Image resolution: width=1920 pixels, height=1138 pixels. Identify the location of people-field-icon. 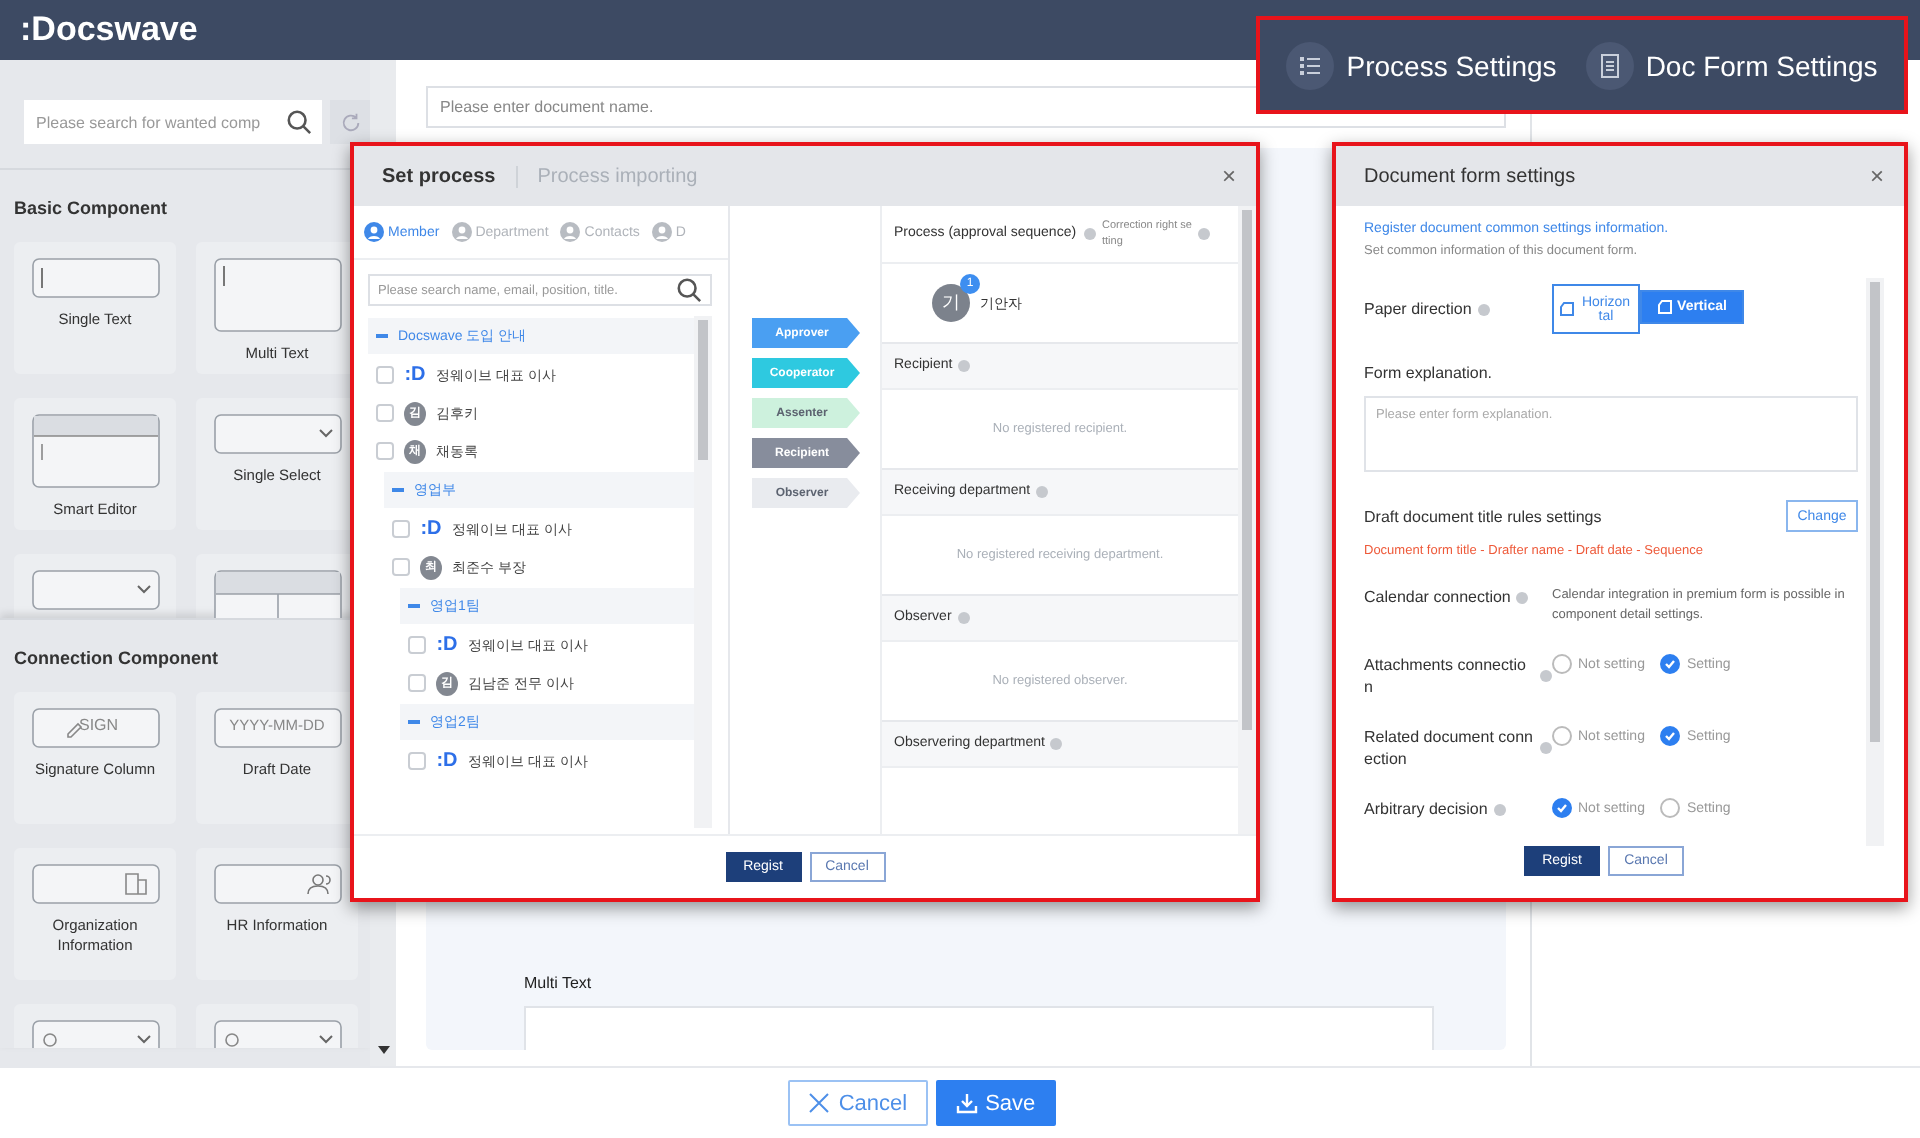
(277, 884).